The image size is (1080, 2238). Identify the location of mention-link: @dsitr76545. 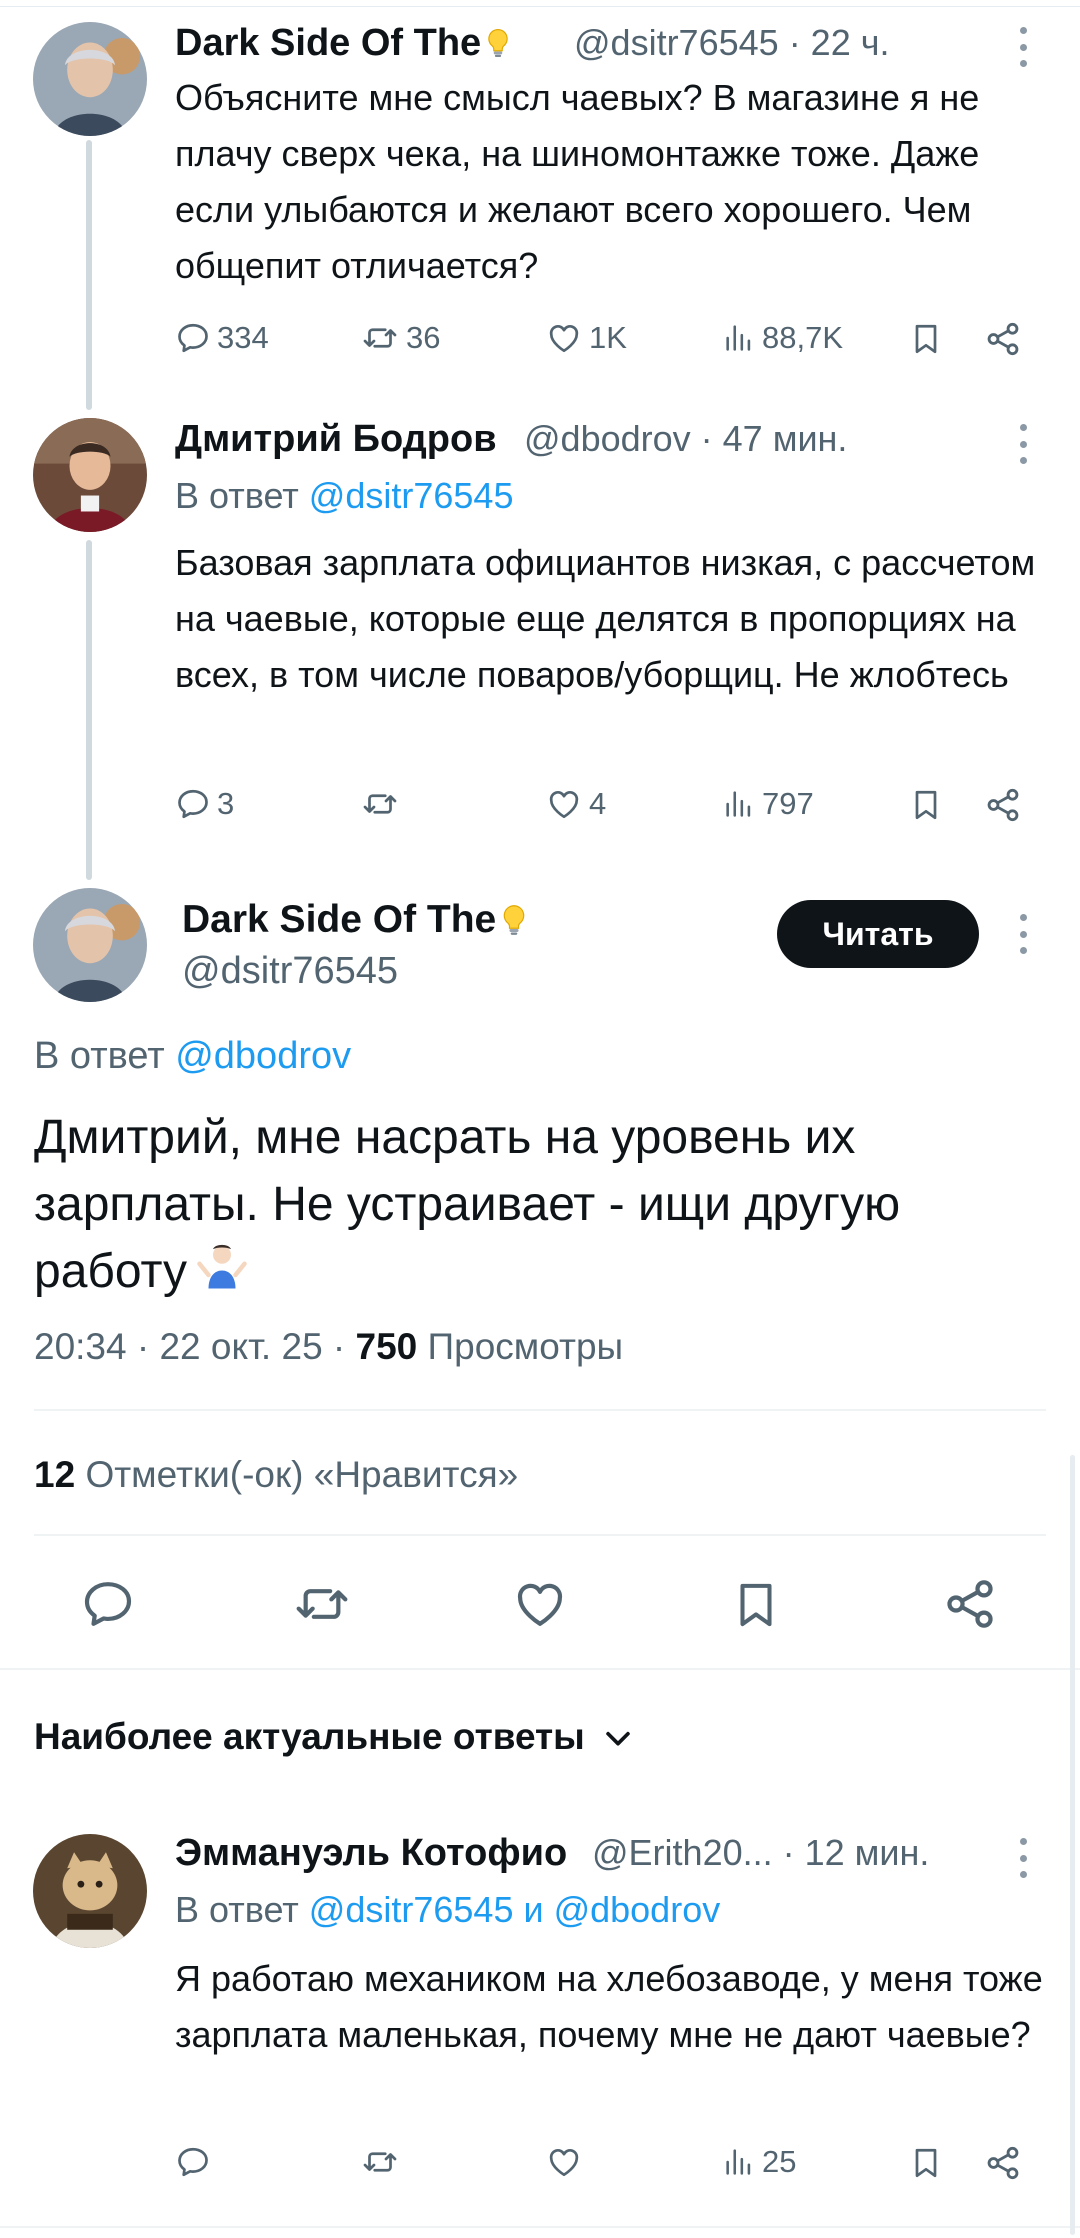
(411, 495).